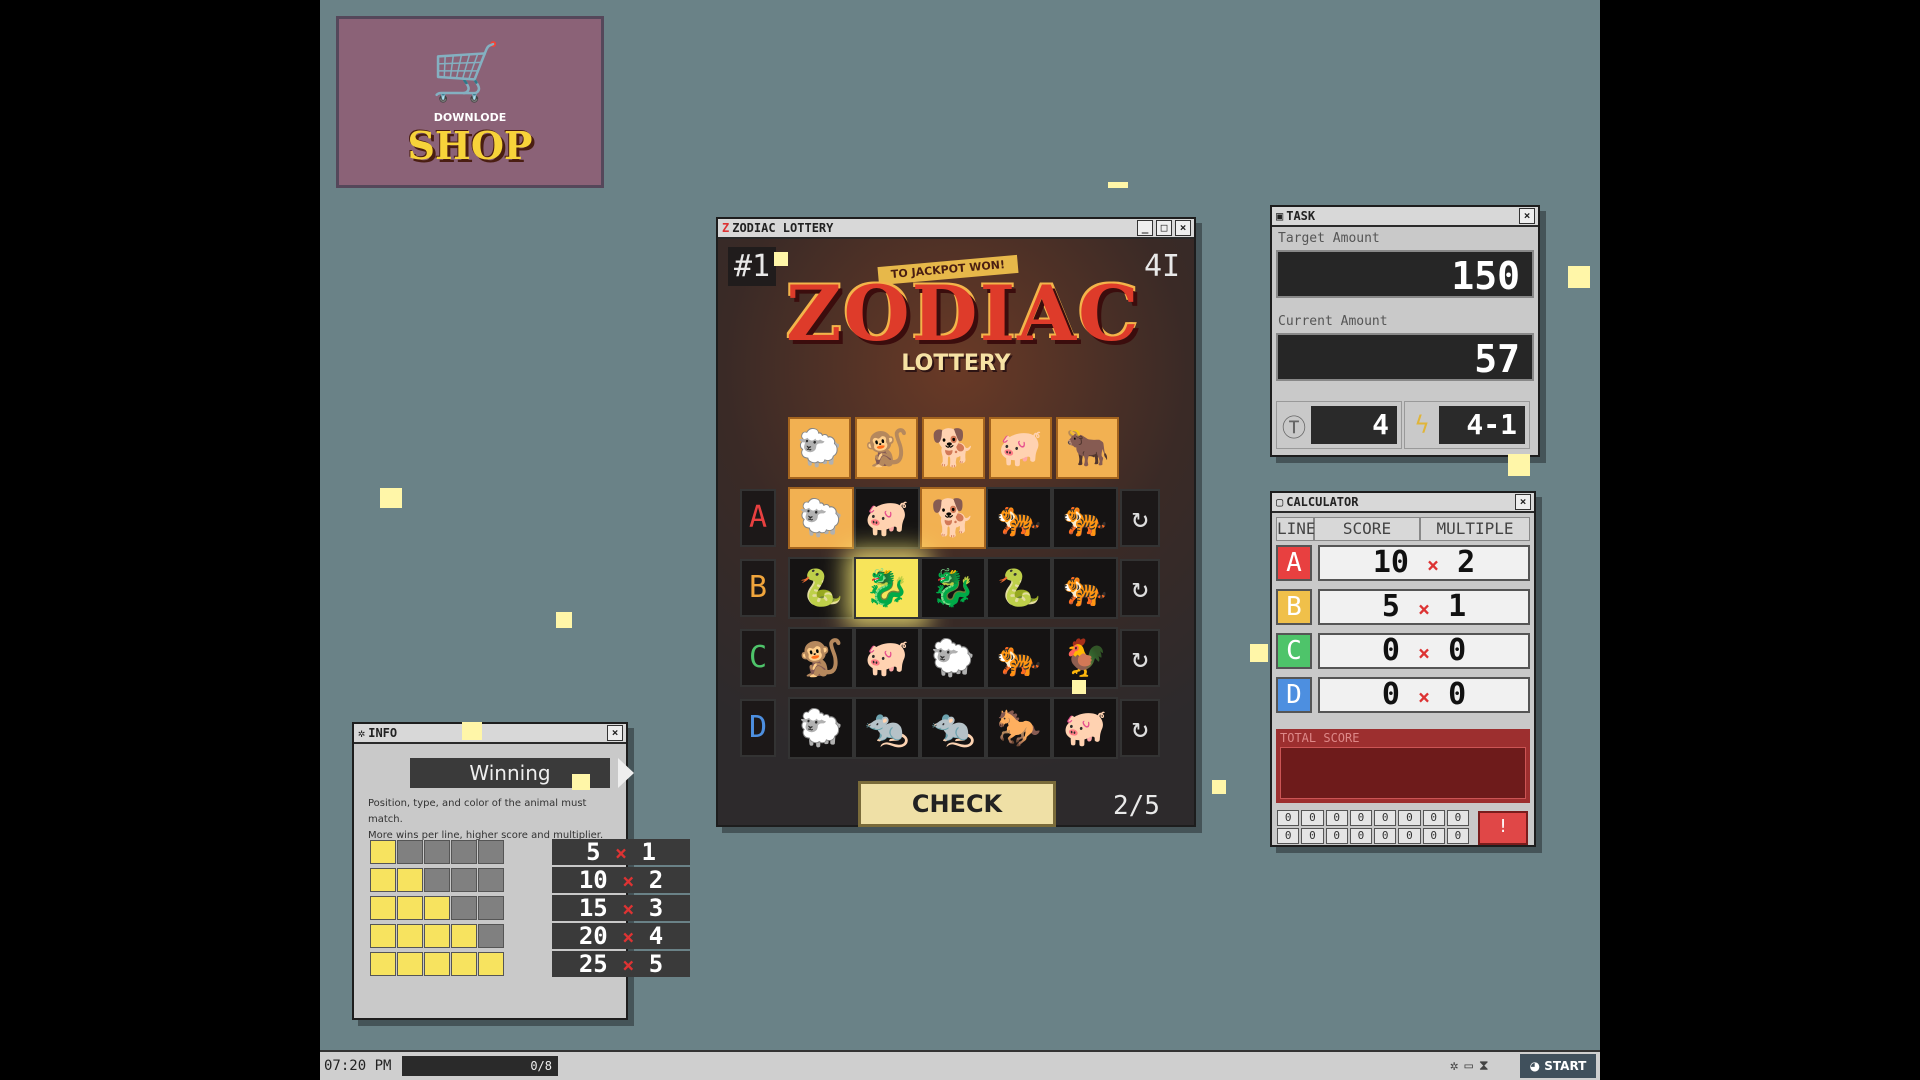 Image resolution: width=1920 pixels, height=1080 pixels. What do you see at coordinates (1390, 562) in the screenshot?
I see `calc-score-a: 10` at bounding box center [1390, 562].